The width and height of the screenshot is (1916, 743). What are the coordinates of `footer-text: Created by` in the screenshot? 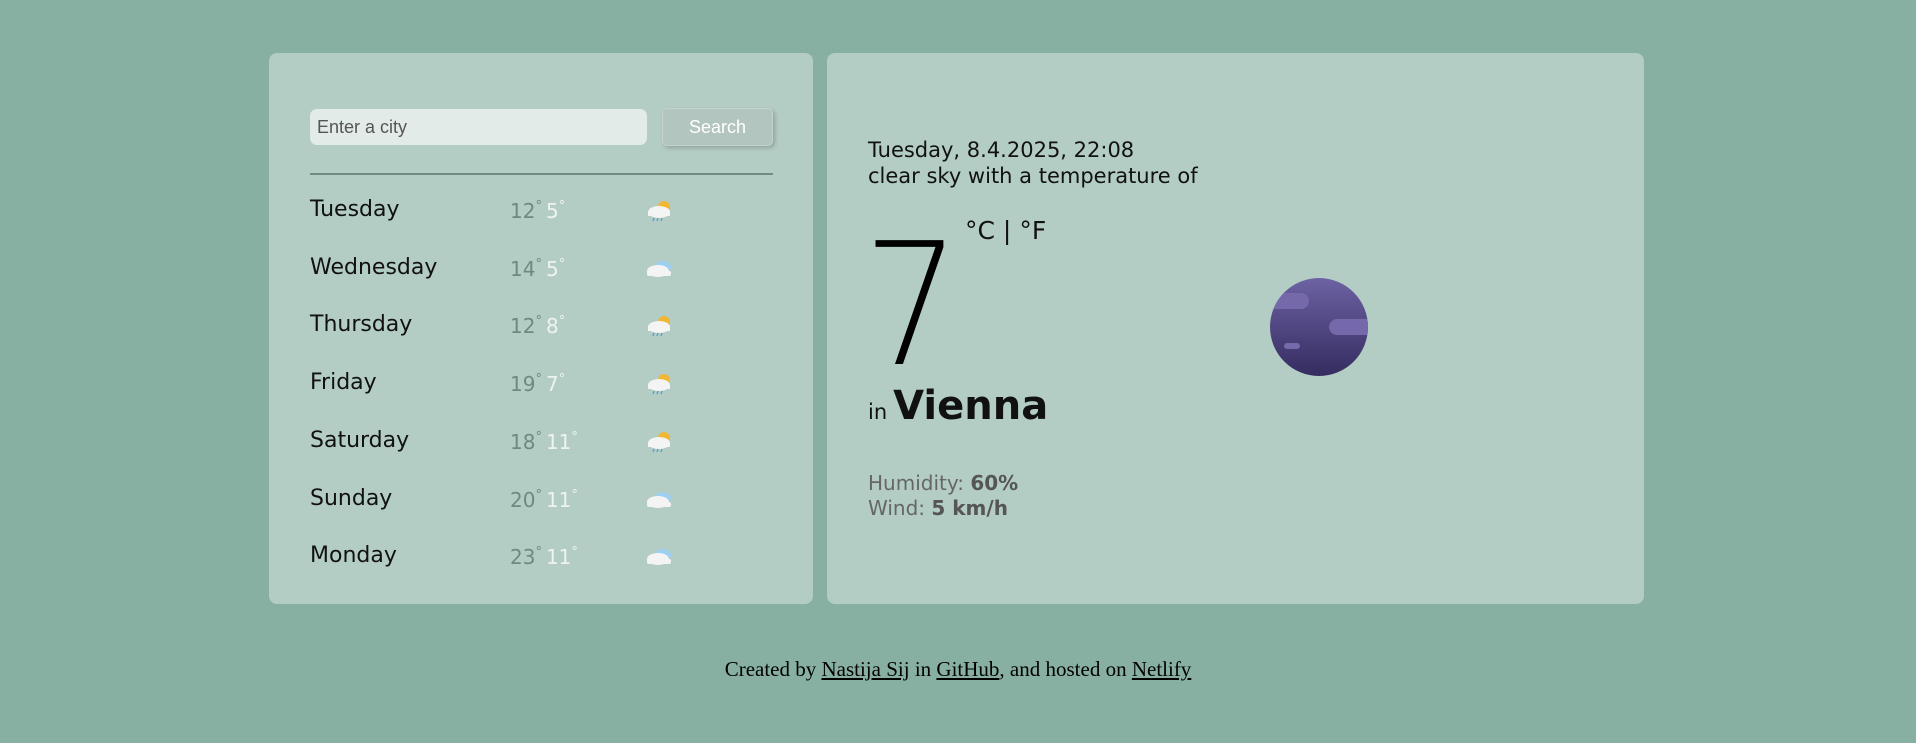 It's located at (770, 669).